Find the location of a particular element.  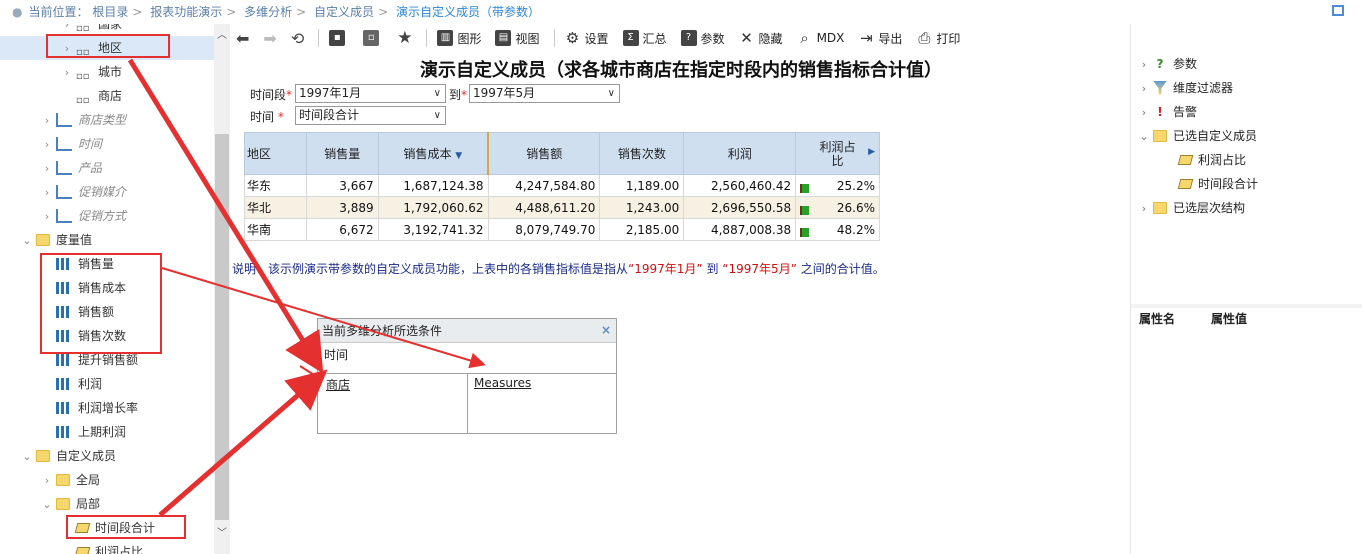

analysis-tree-item: › 已选层次结构 is located at coordinates (1191, 208).